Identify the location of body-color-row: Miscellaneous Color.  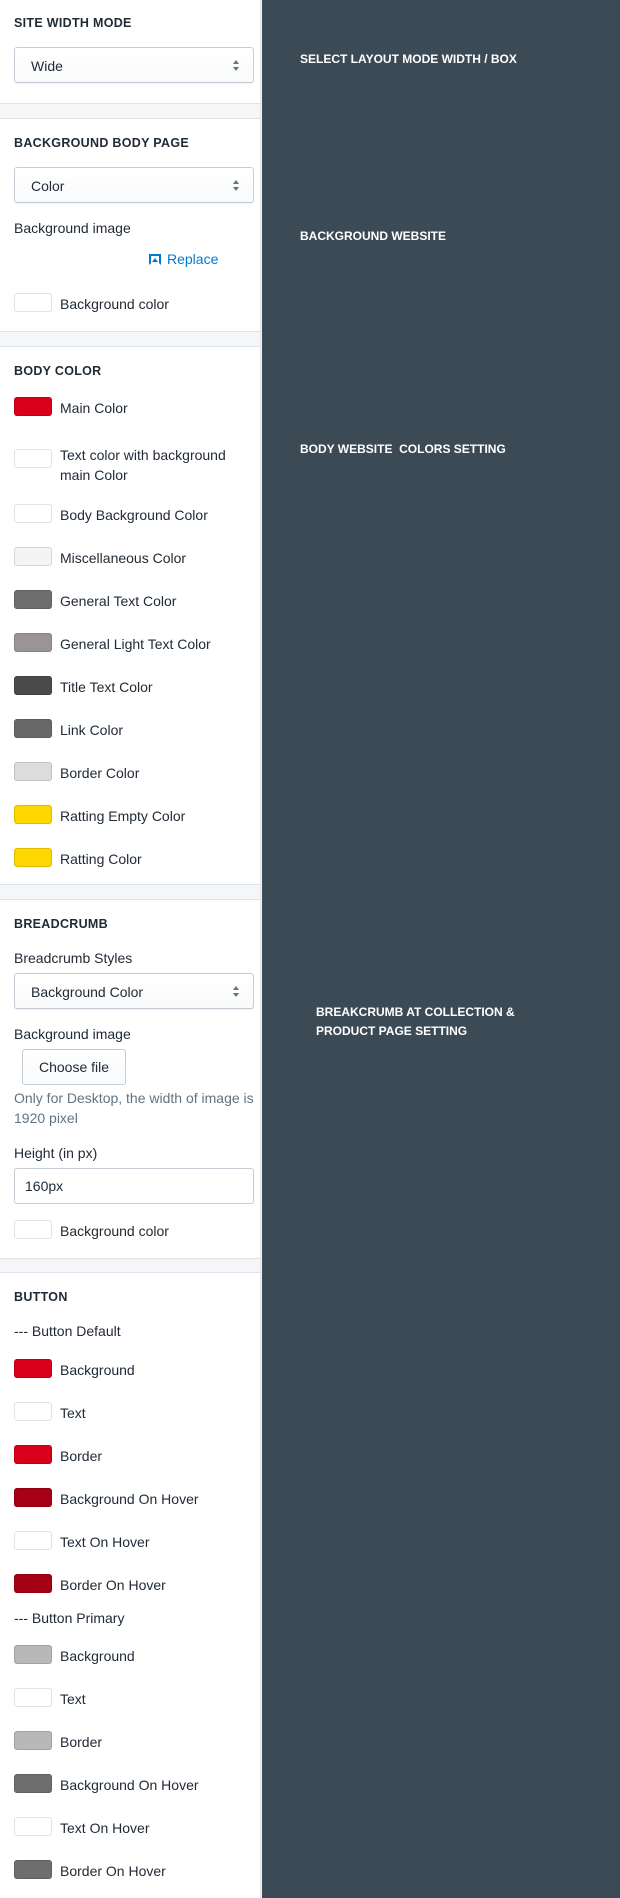
(134, 557).